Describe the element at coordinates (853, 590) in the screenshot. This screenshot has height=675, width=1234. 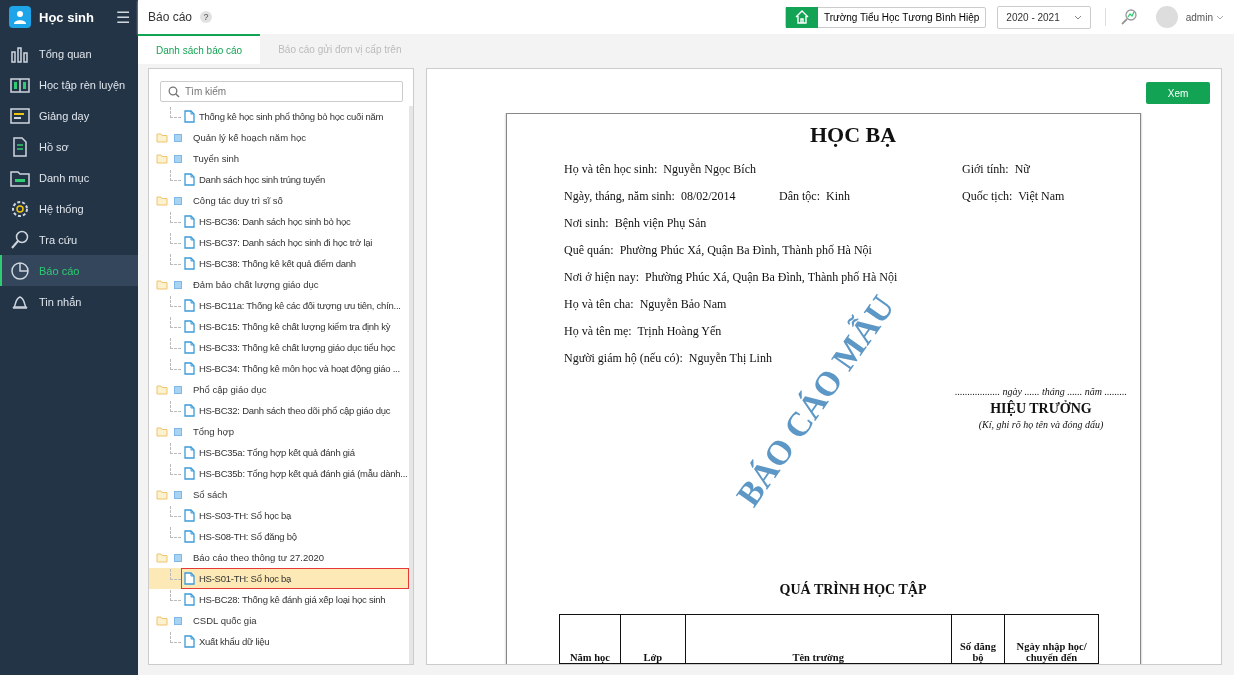
I see `section-title: QUÁ TRÌNH HỌC TẬP` at that location.